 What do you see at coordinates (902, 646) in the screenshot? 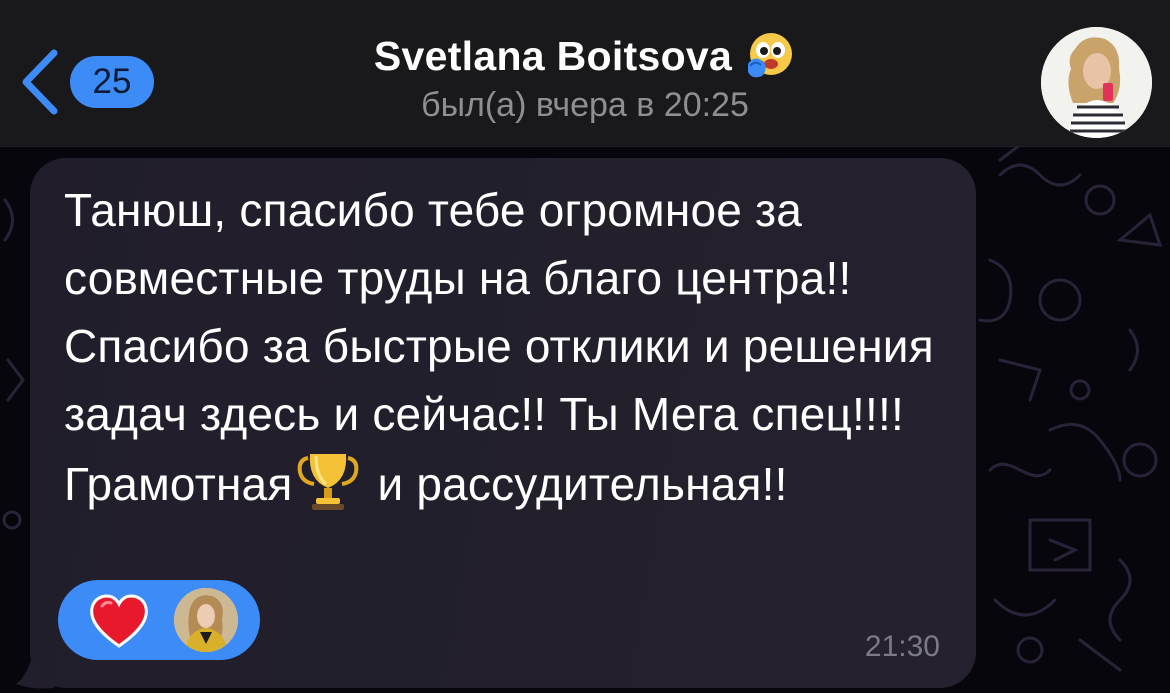
I see `message-time: 21:30` at bounding box center [902, 646].